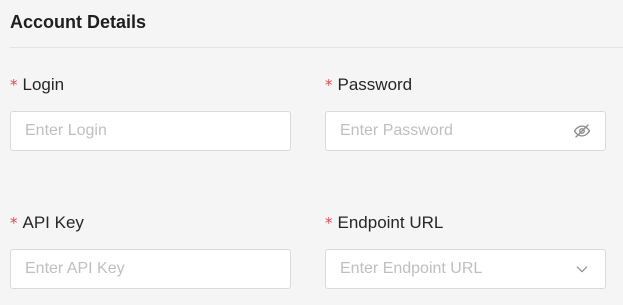 The width and height of the screenshot is (623, 305). Describe the element at coordinates (43, 84) in the screenshot. I see `login-label: Login` at that location.